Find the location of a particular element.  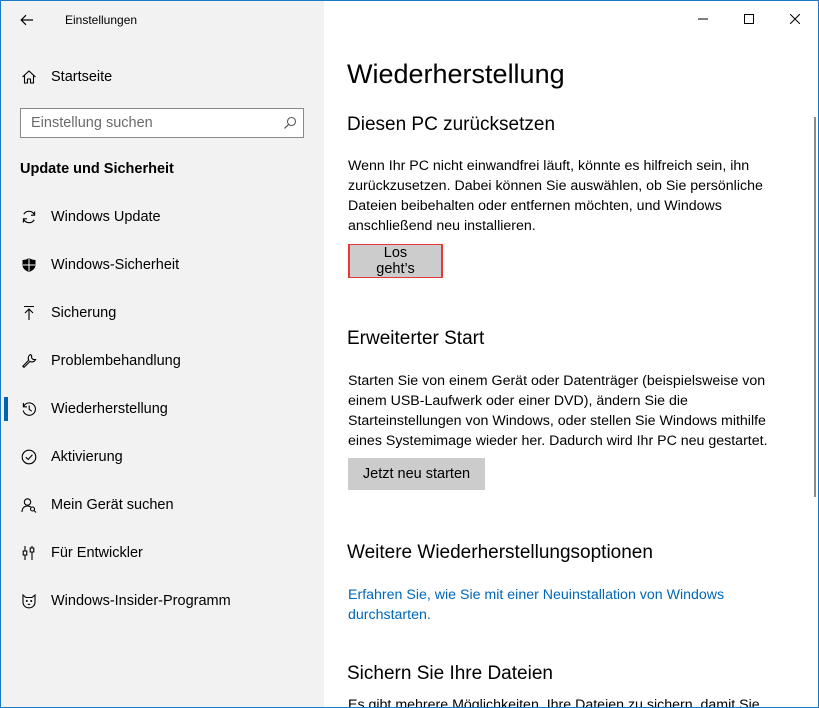

advanced-start-heading: Erweiterter Start is located at coordinates (416, 338).